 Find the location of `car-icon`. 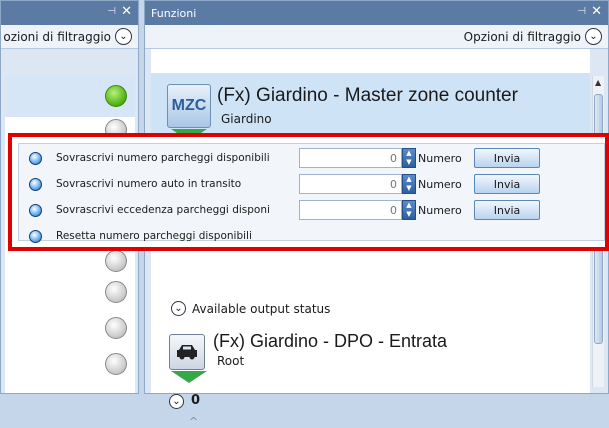

car-icon is located at coordinates (187, 352).